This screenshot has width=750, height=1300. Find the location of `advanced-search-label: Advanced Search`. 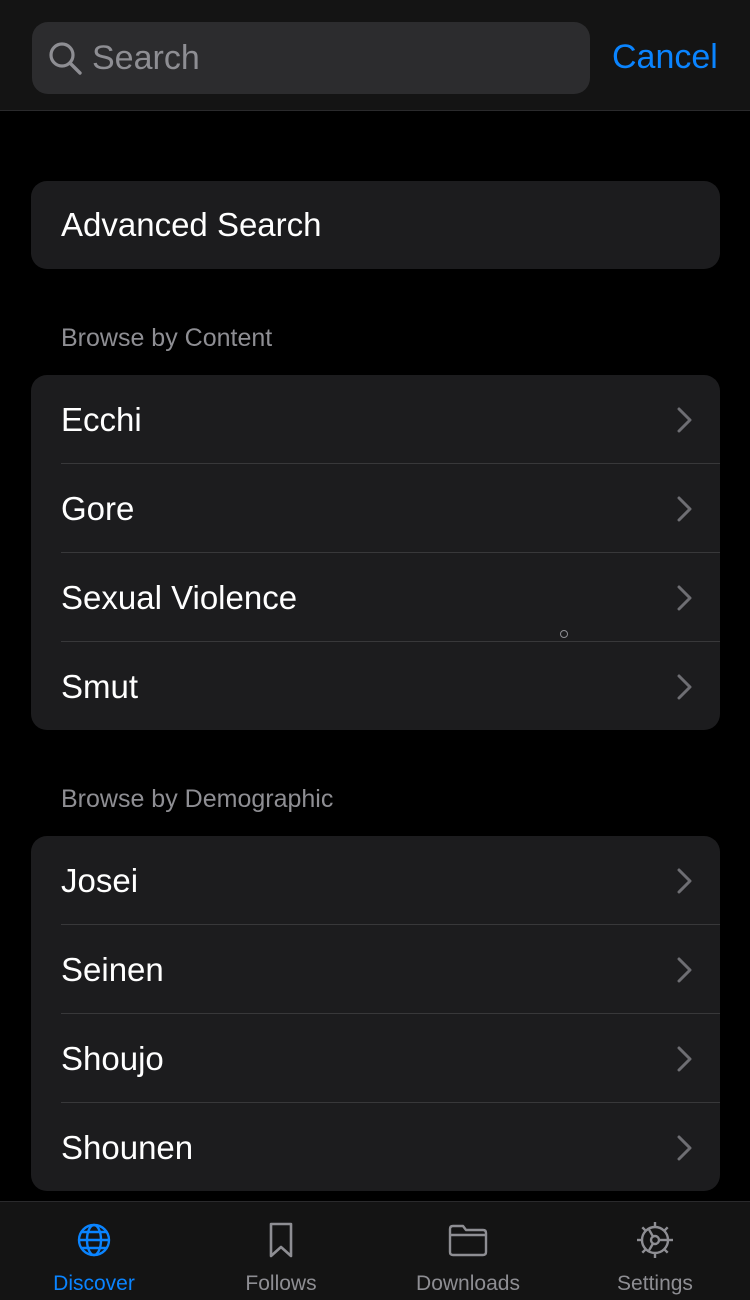

advanced-search-label: Advanced Search is located at coordinates (191, 224).